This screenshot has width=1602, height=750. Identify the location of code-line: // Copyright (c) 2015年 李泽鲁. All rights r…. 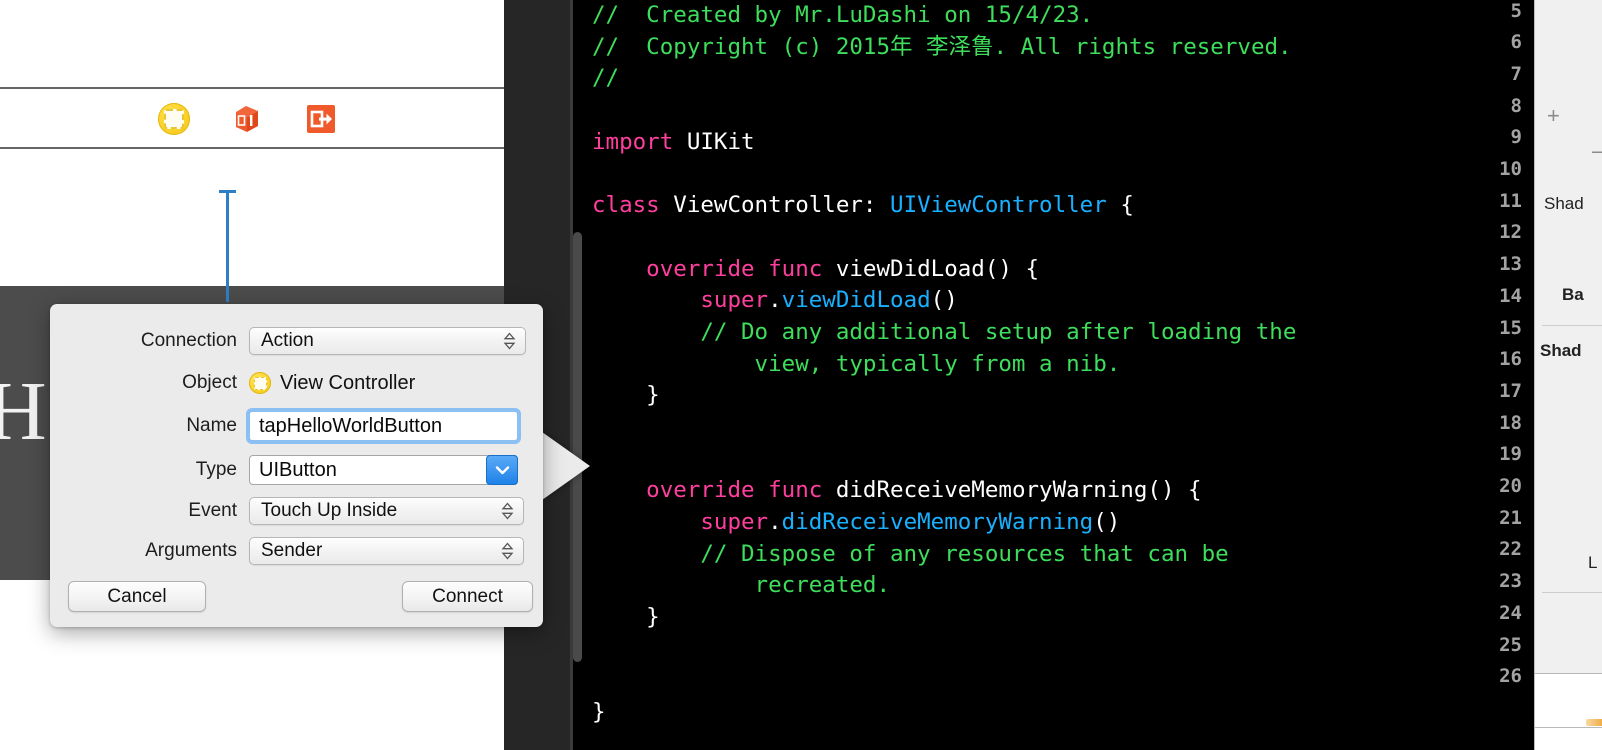
(1063, 48).